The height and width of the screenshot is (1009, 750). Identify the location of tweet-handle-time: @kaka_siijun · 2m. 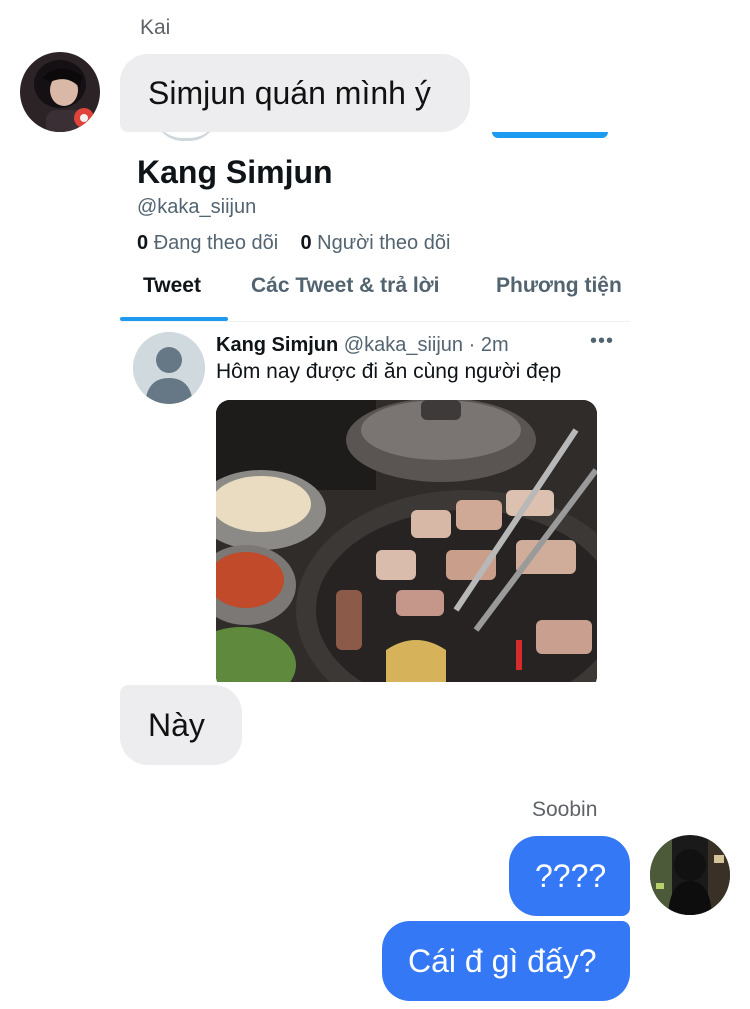
(426, 345).